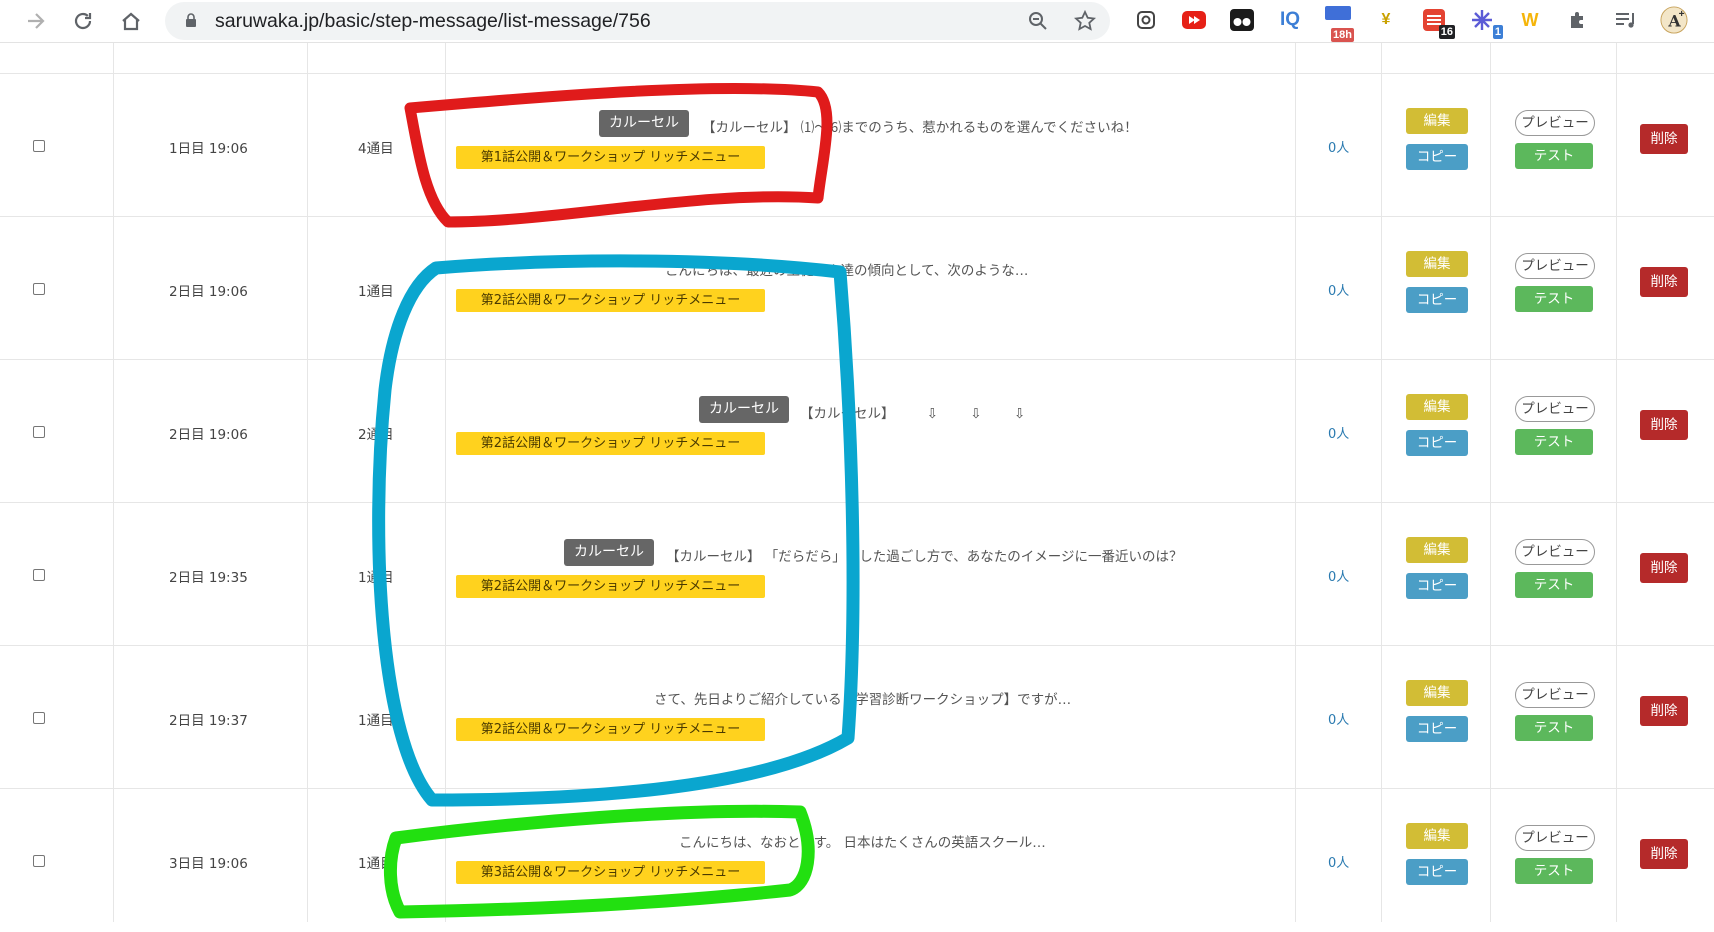 The height and width of the screenshot is (932, 1714). What do you see at coordinates (191, 20) in the screenshot?
I see `lock-icon` at bounding box center [191, 20].